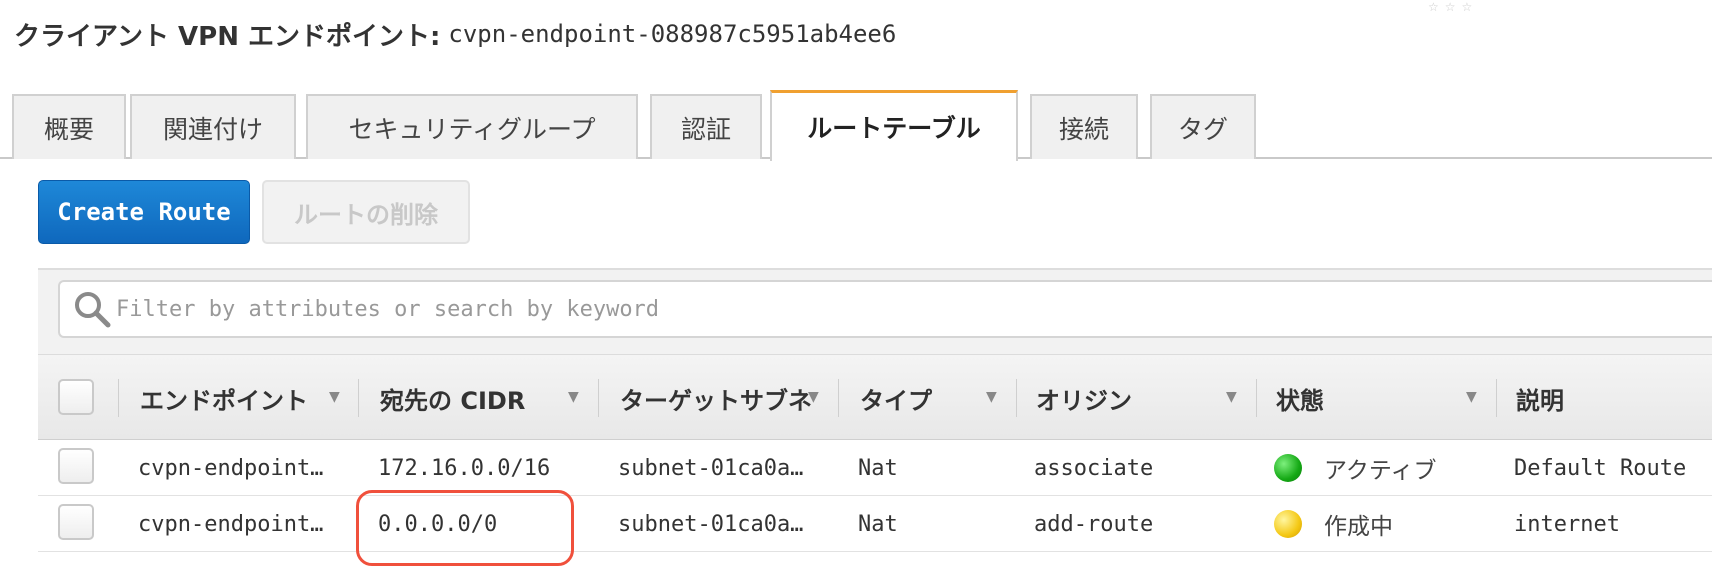  What do you see at coordinates (1540, 400) in the screenshot?
I see `col-head-description-label: 説明` at bounding box center [1540, 400].